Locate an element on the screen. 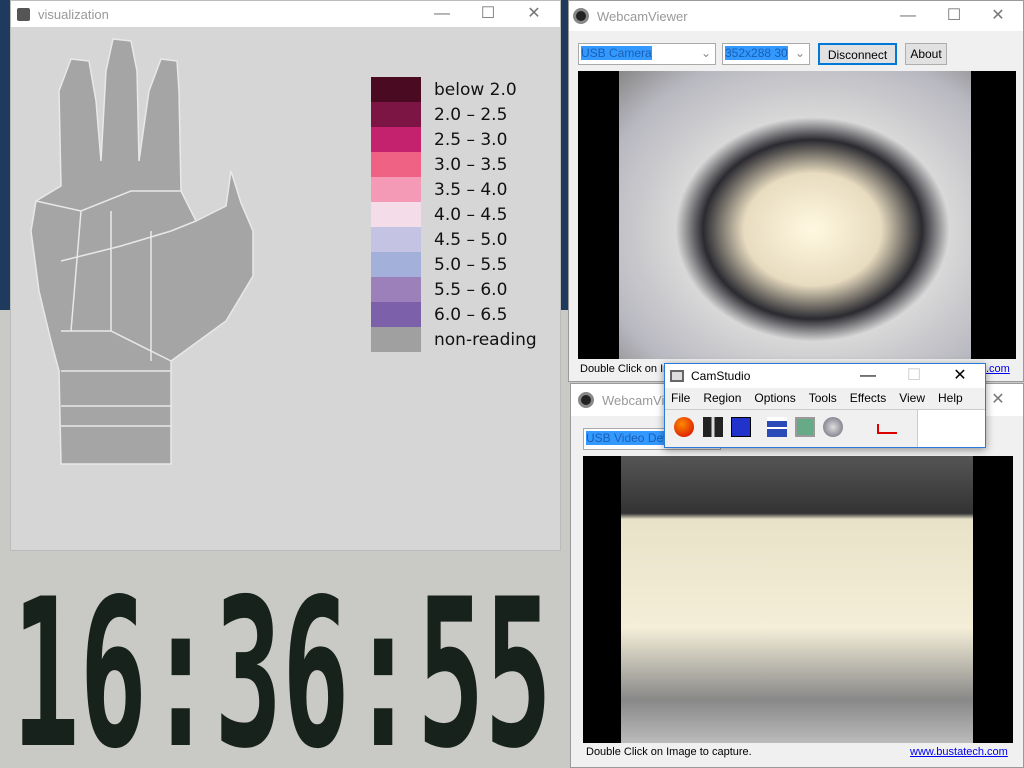 Image resolution: width=1024 pixels, height=768 pixels. legend-label: 4.0 – 4.5 is located at coordinates (471, 214).